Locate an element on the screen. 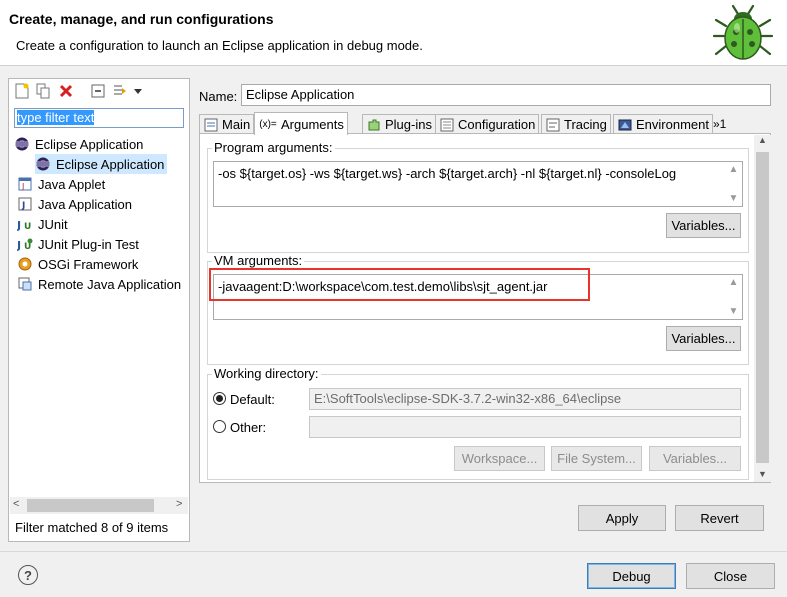  other-radio-label: Other: is located at coordinates (248, 427).